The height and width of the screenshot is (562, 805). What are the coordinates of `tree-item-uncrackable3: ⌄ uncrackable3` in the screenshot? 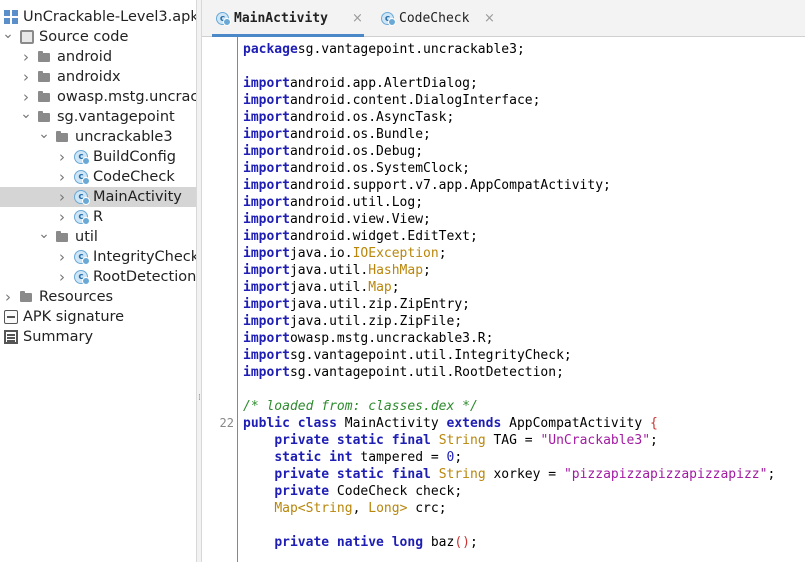 It's located at (98, 137).